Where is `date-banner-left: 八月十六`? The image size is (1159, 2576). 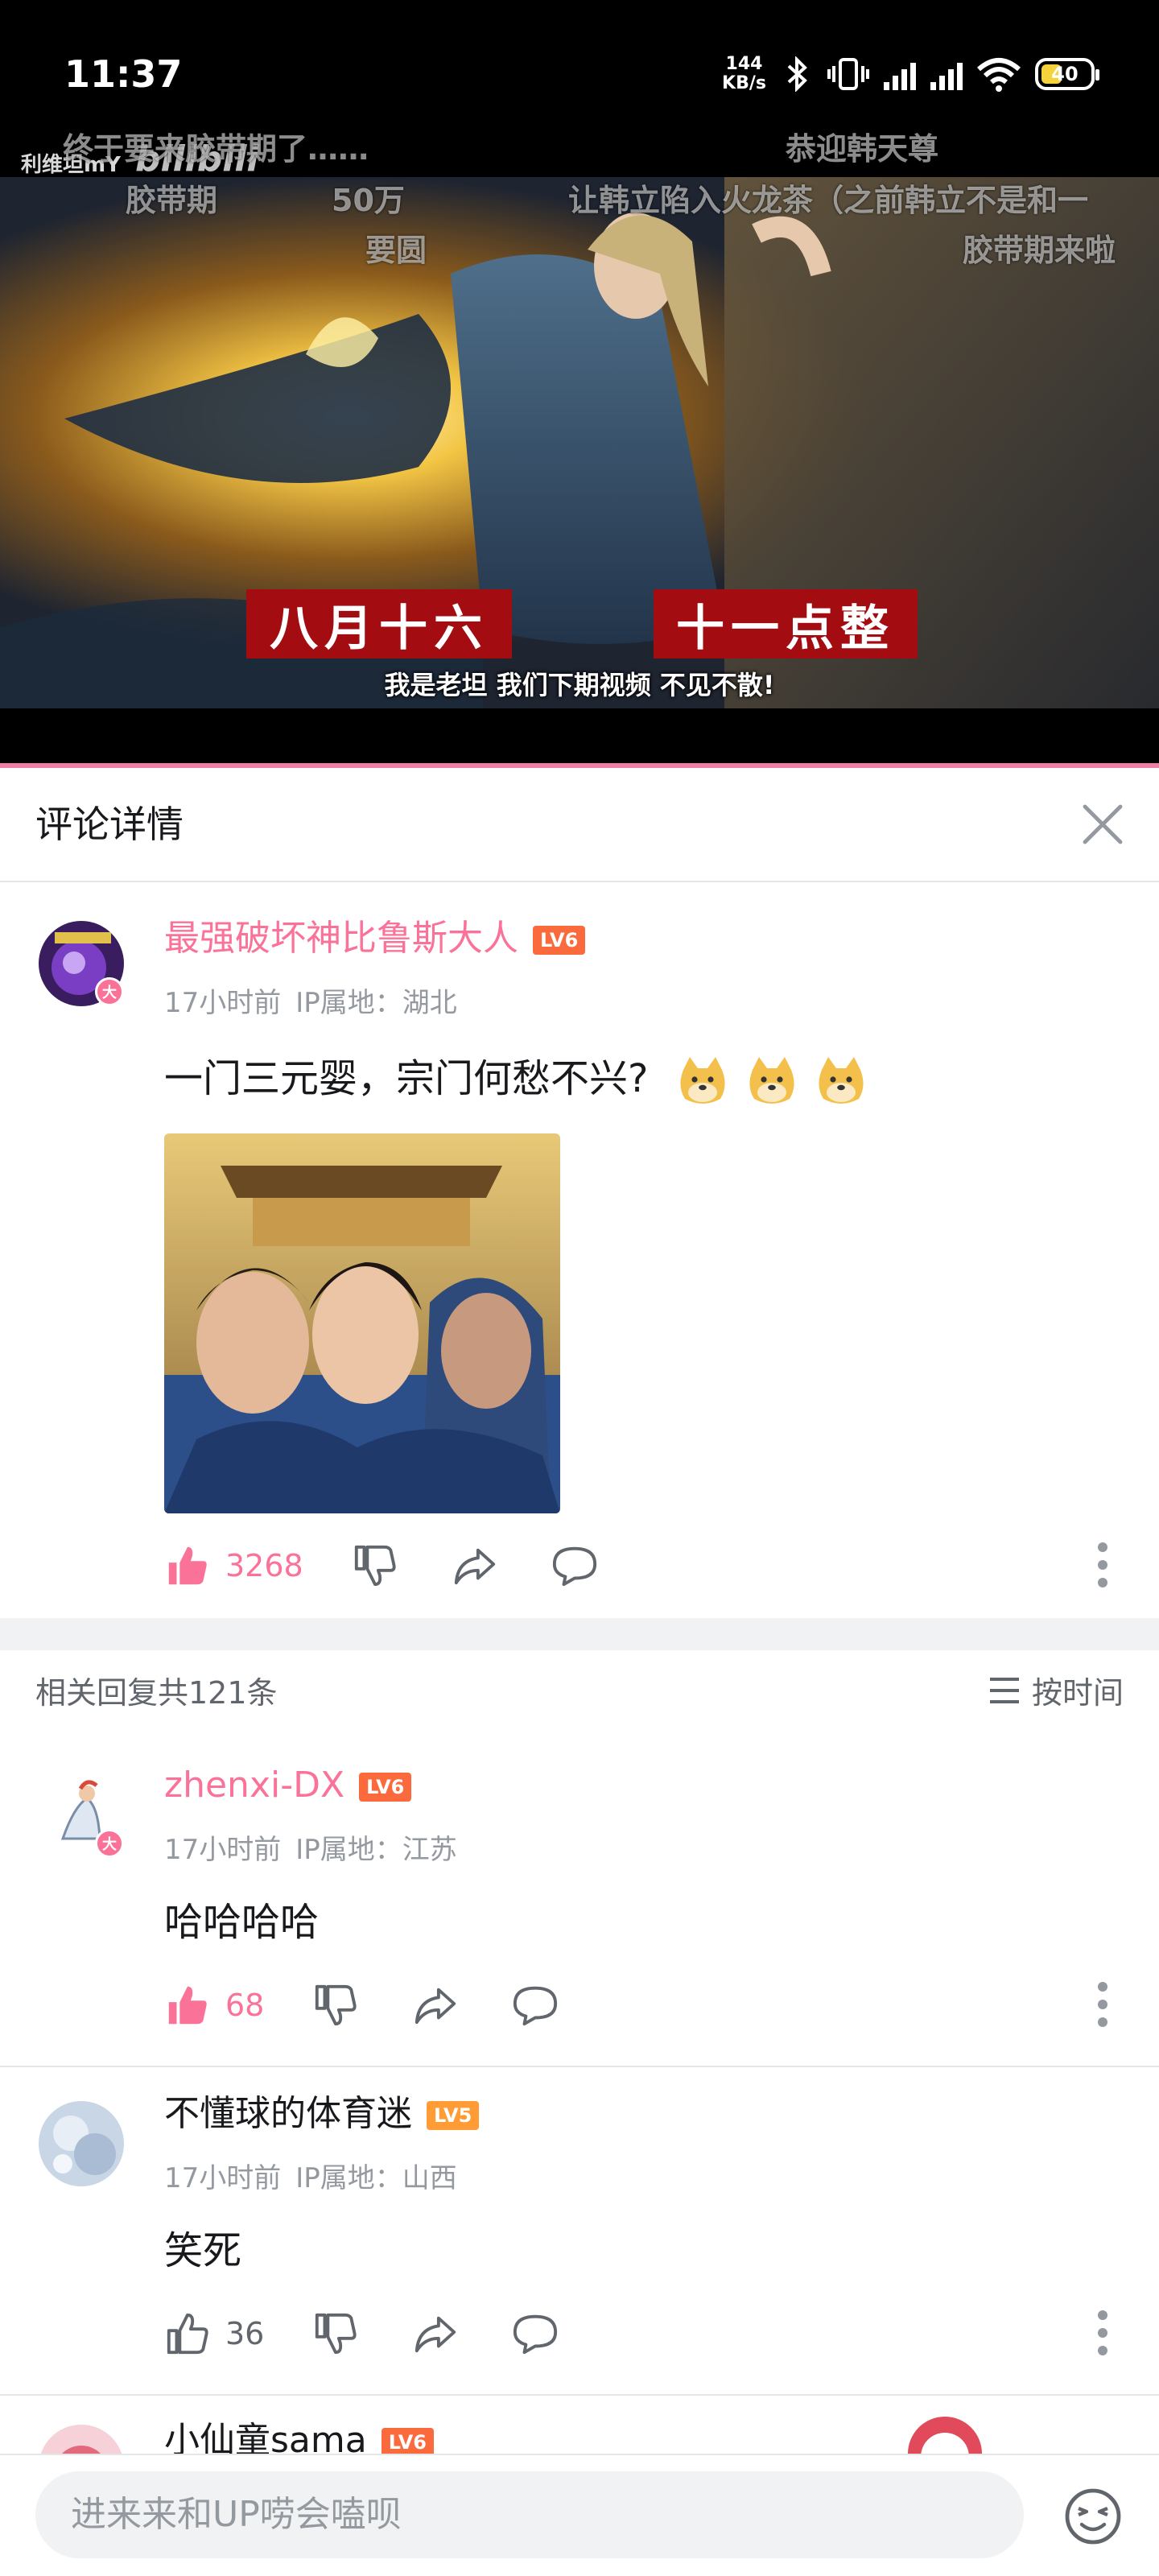
date-banner-left: 八月十六 is located at coordinates (379, 623).